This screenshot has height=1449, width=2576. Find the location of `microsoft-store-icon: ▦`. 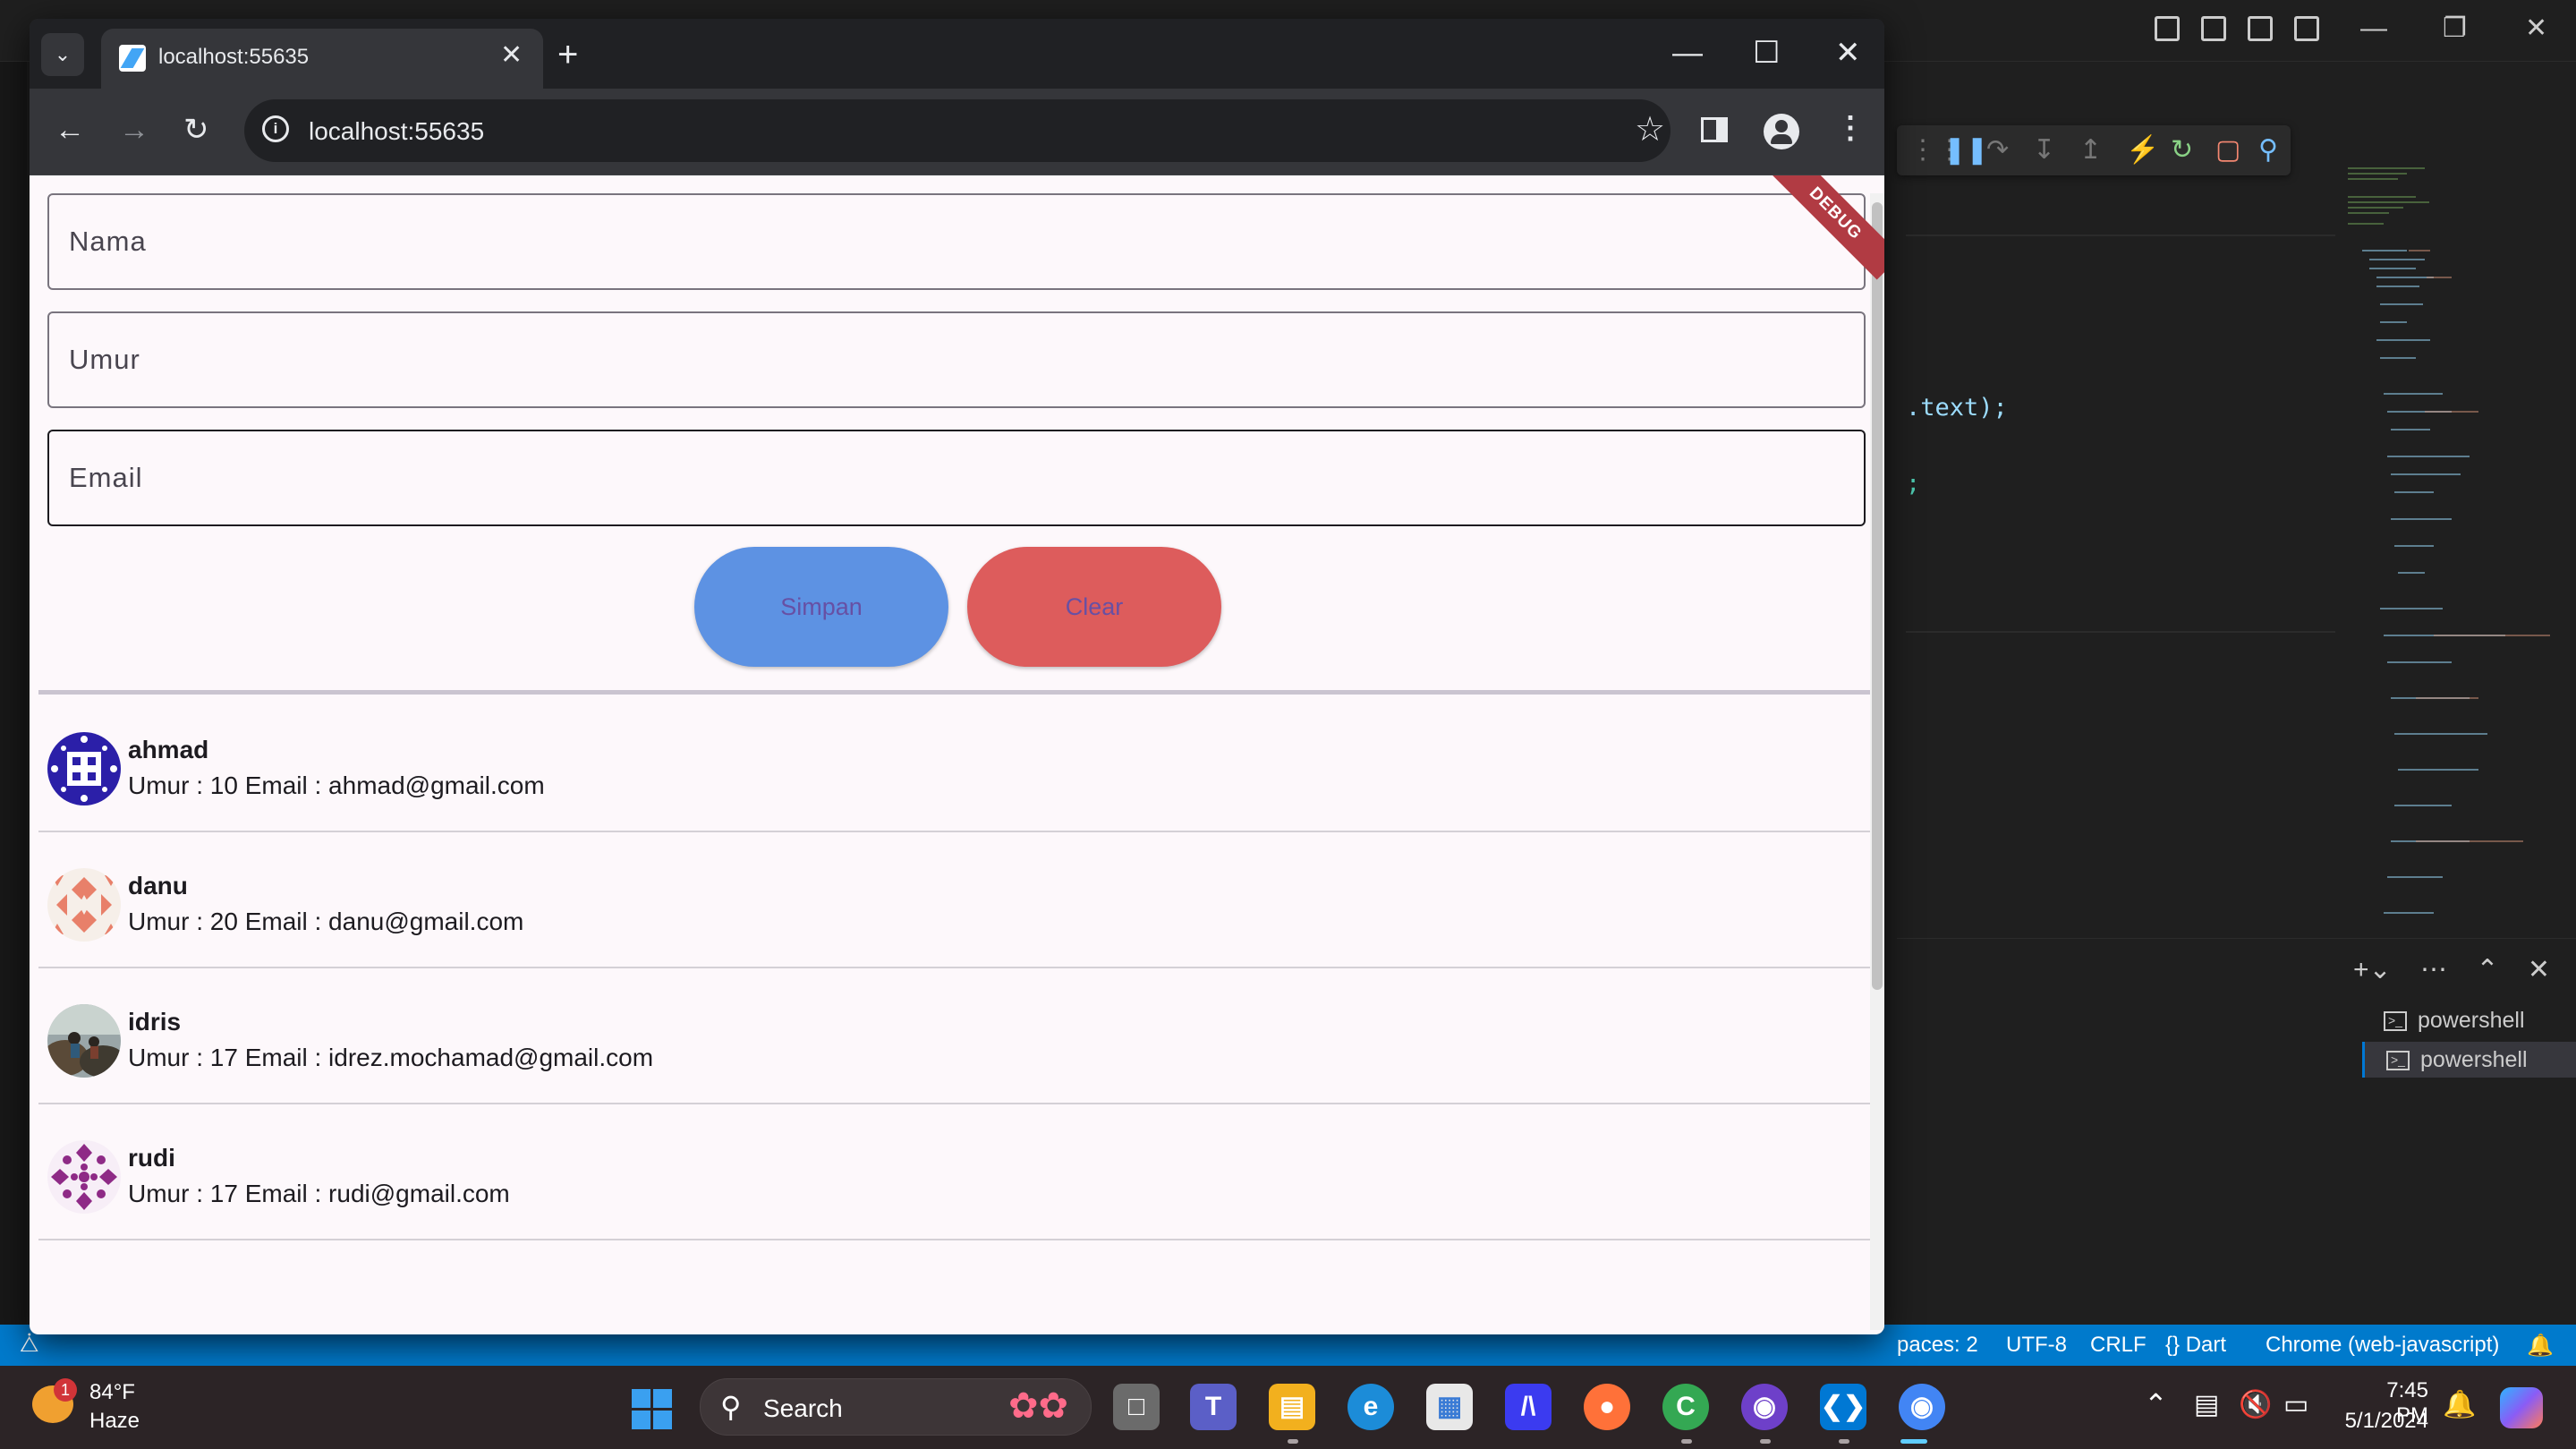

microsoft-store-icon: ▦ is located at coordinates (1449, 1407).